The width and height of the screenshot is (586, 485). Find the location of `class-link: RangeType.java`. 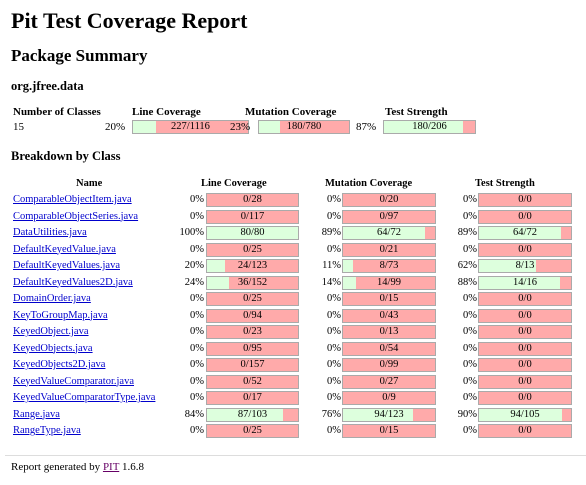

class-link: RangeType.java is located at coordinates (47, 430).